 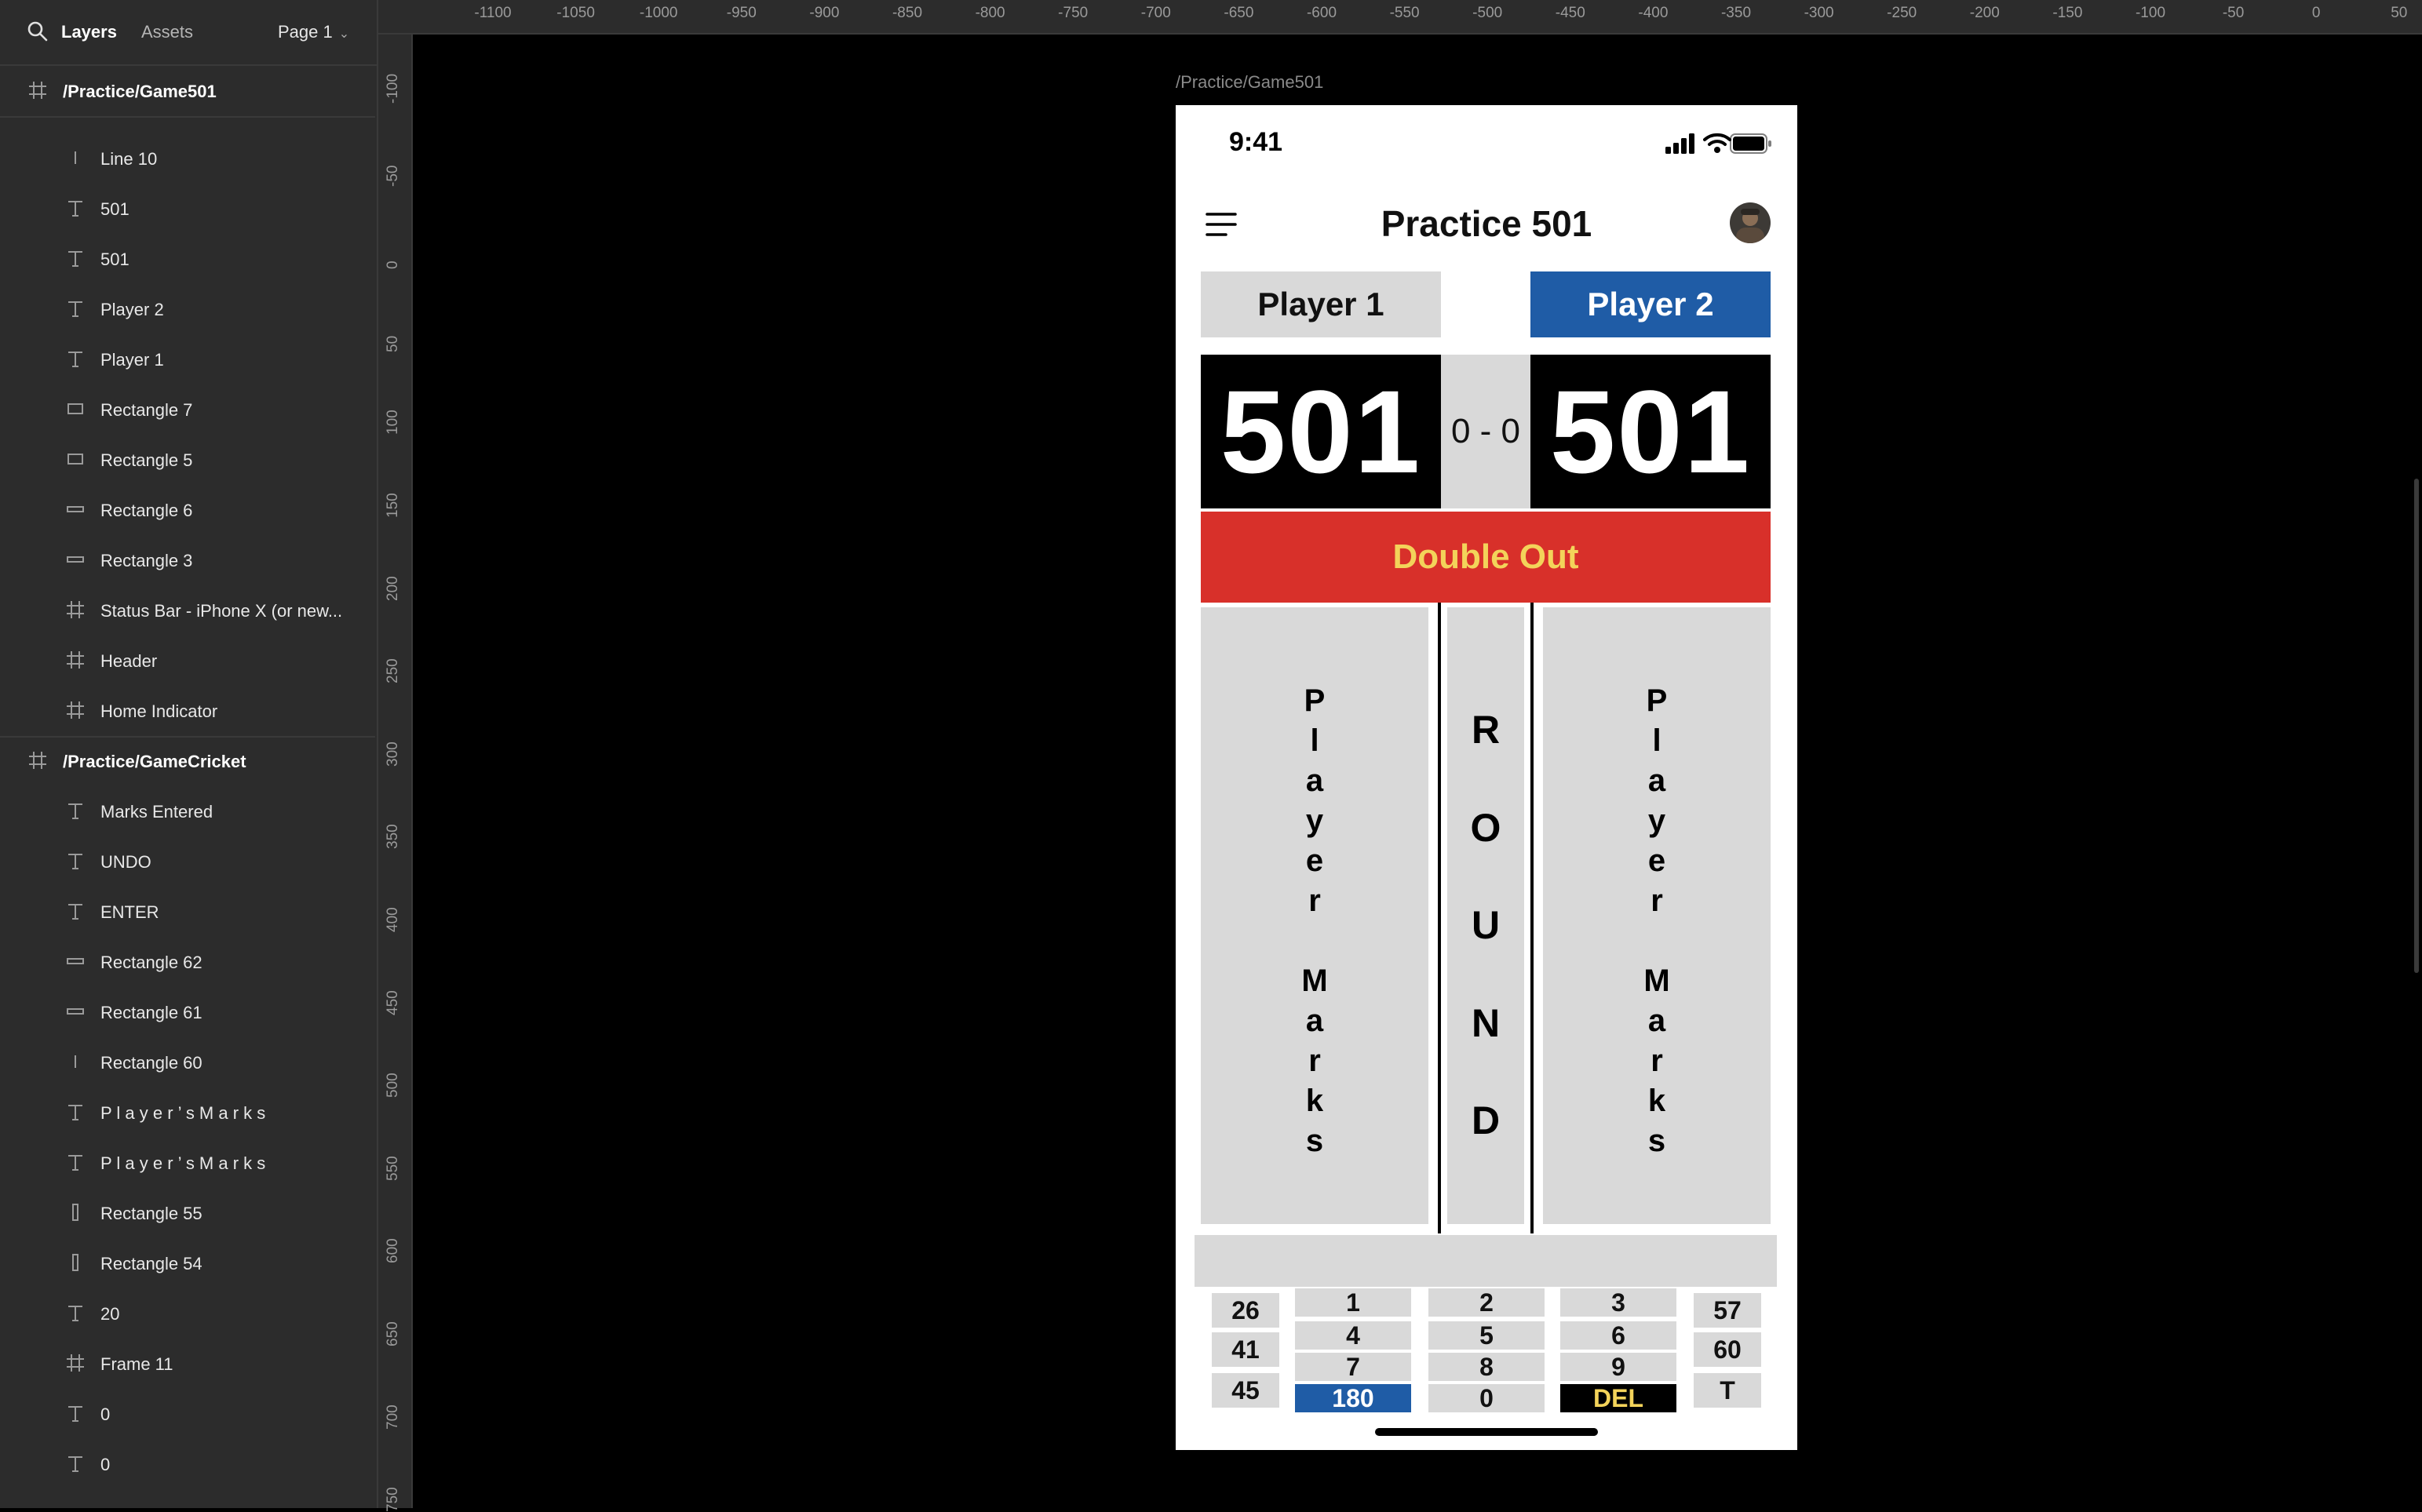 I want to click on keypad-key-8: 8, so click(x=1486, y=1367).